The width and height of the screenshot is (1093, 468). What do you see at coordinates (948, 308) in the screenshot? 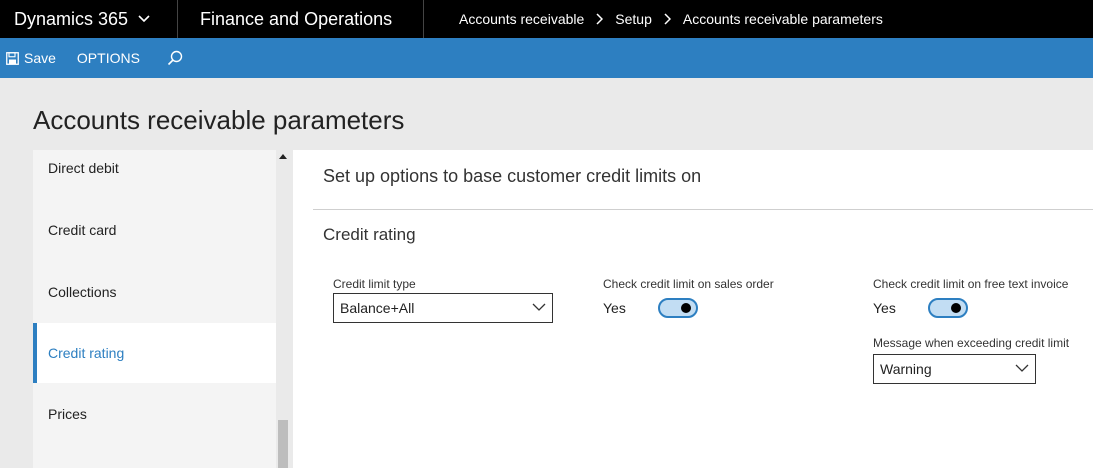
I see `check-free-text-toggle` at bounding box center [948, 308].